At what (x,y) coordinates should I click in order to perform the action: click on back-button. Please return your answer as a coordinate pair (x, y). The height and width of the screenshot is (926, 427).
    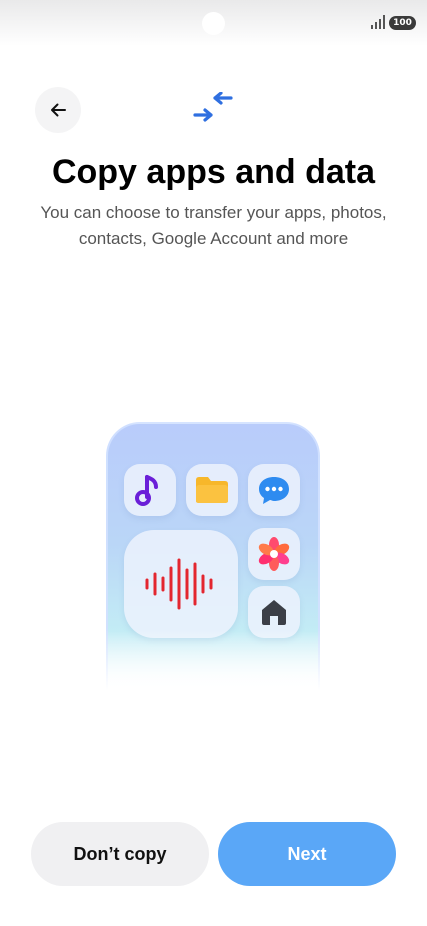
    Looking at the image, I should click on (58, 110).